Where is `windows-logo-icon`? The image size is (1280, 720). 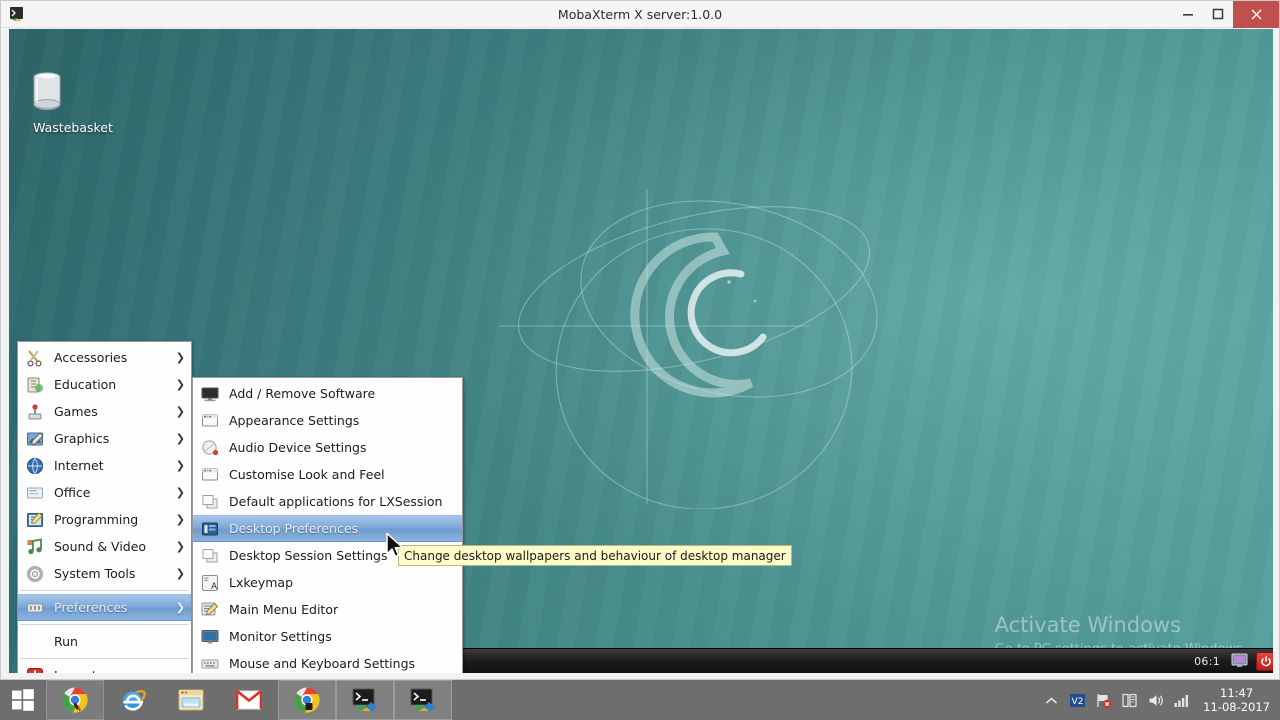 windows-logo-icon is located at coordinates (23, 700).